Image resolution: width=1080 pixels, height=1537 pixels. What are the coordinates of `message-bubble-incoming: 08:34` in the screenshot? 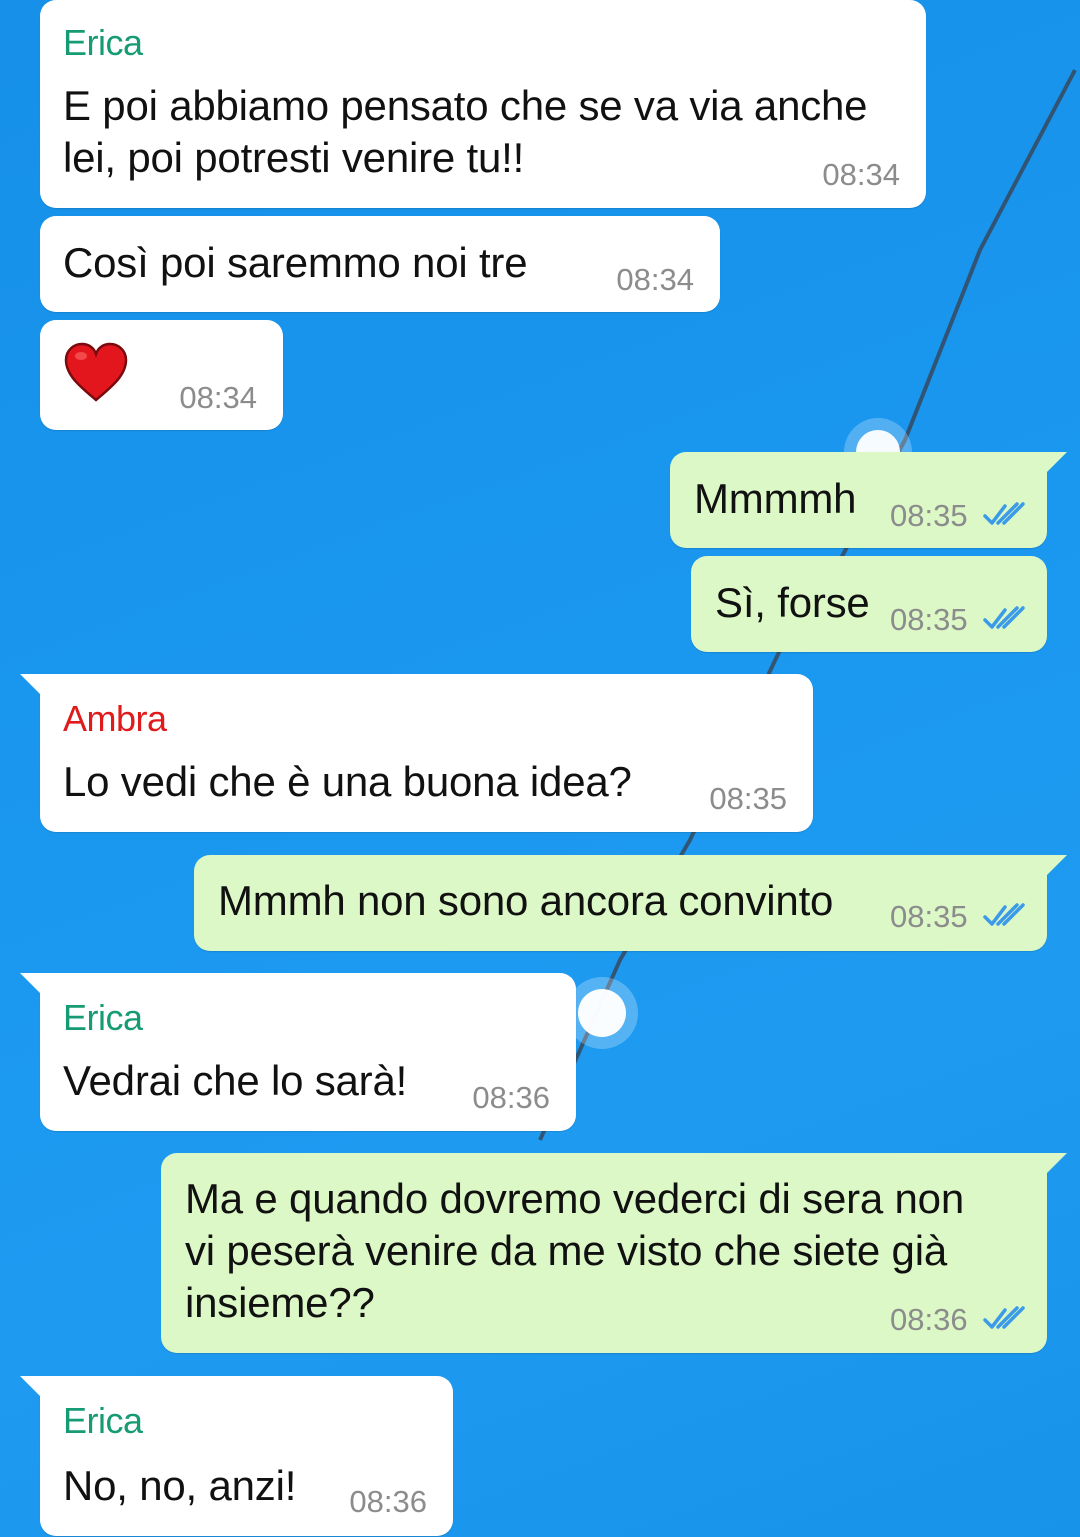 It's located at (161, 375).